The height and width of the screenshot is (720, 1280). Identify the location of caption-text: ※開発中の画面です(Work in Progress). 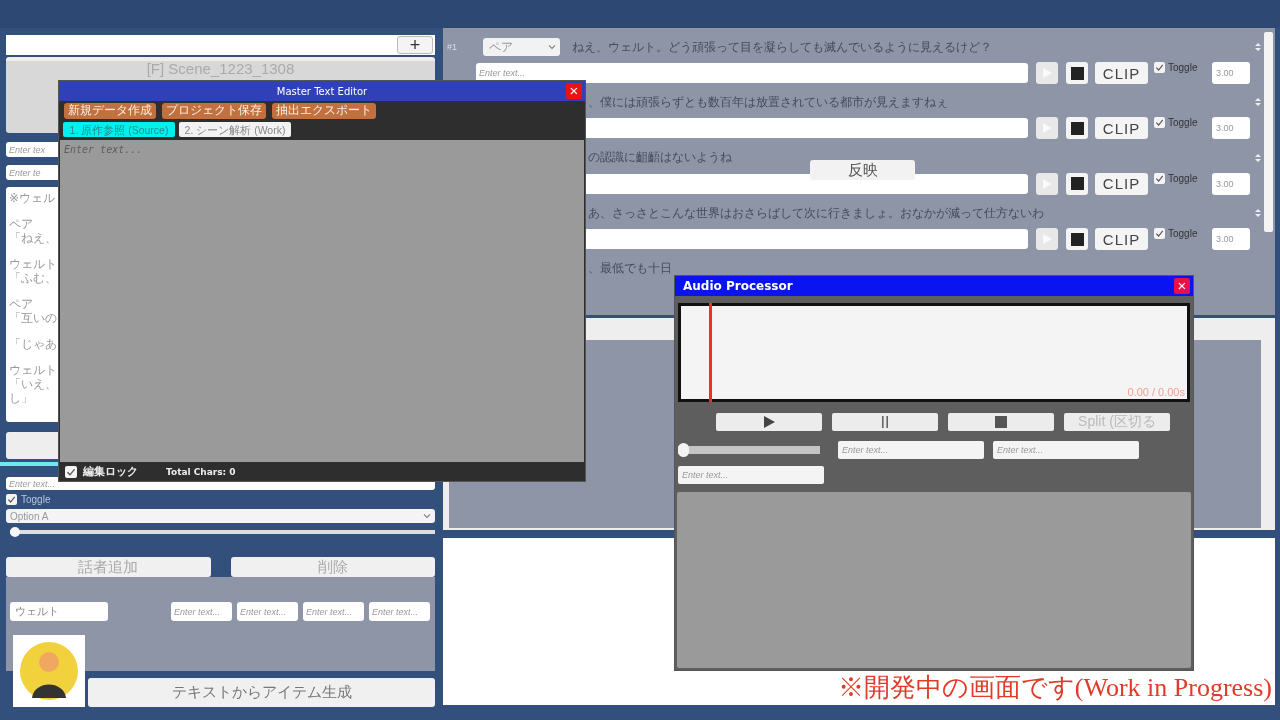
(1054, 688).